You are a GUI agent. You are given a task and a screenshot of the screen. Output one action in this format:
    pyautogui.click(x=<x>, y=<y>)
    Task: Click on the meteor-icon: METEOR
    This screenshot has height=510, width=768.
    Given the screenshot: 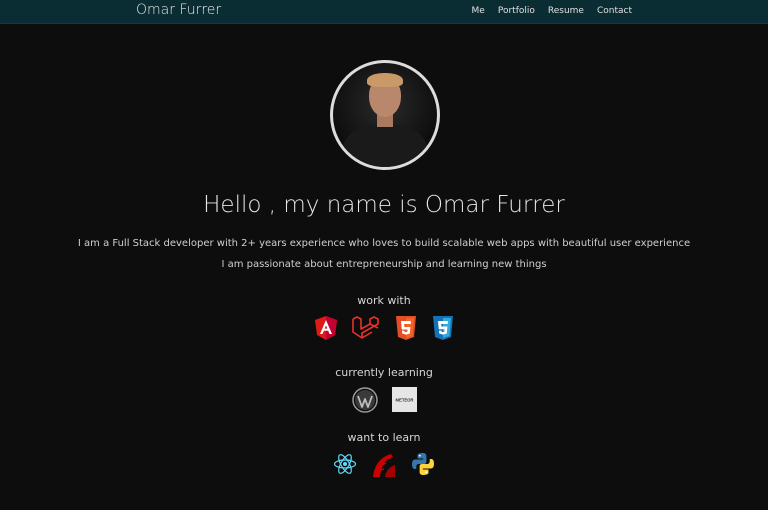 What is the action you would take?
    pyautogui.click(x=404, y=402)
    